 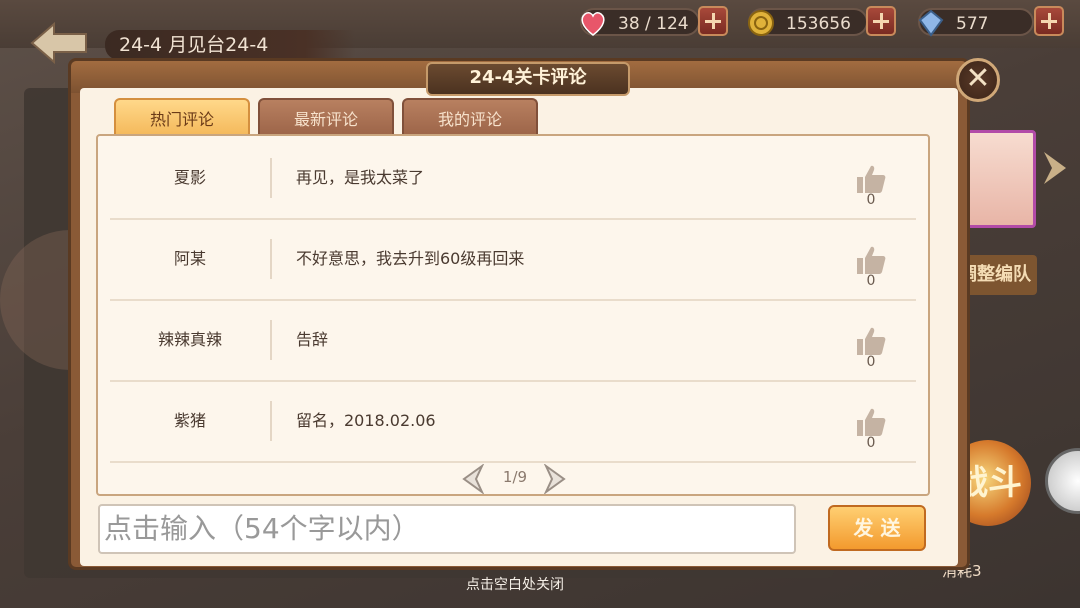 I want to click on gem-value: 577, so click(x=972, y=24).